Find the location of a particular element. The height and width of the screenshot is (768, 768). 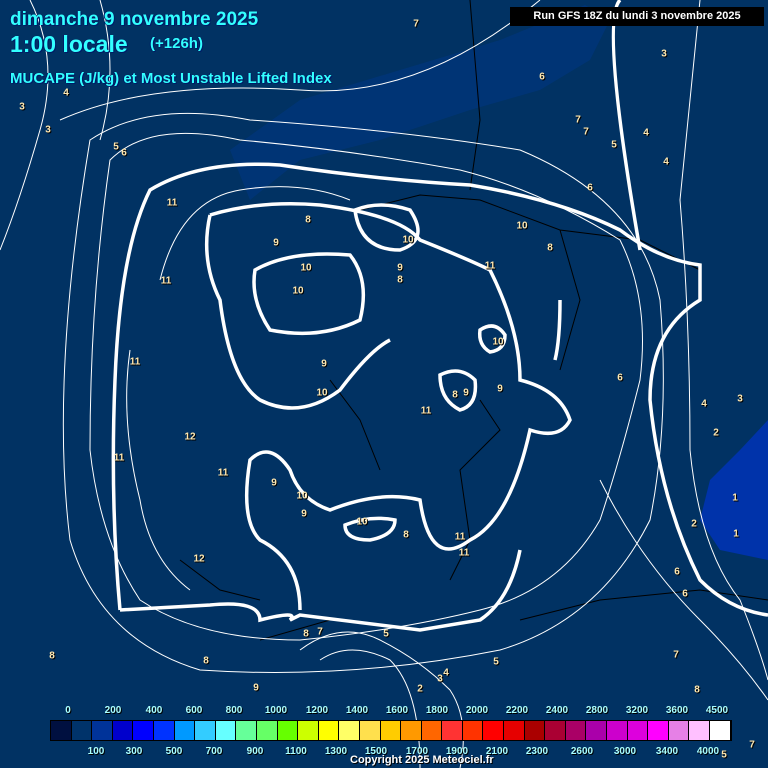

legend-label-top: 800 is located at coordinates (234, 710).